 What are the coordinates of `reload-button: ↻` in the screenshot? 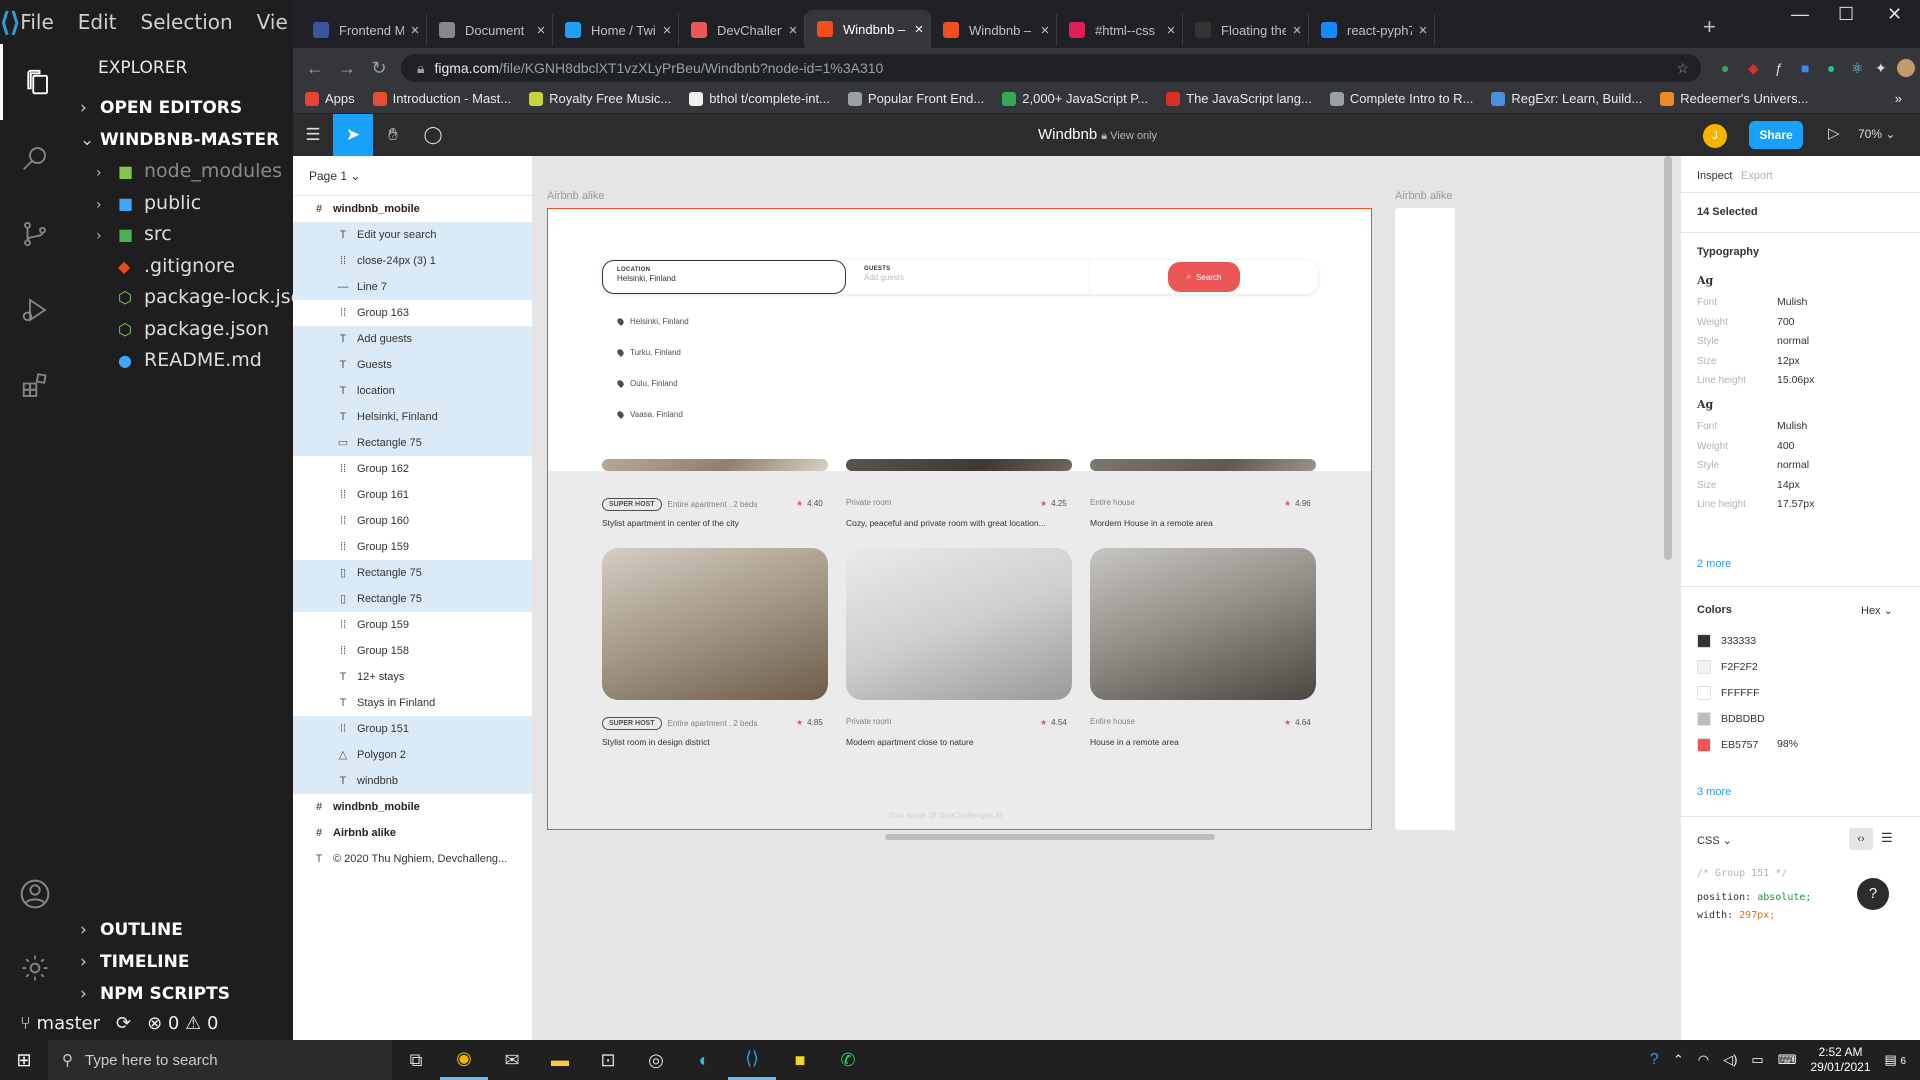 It's located at (379, 68).